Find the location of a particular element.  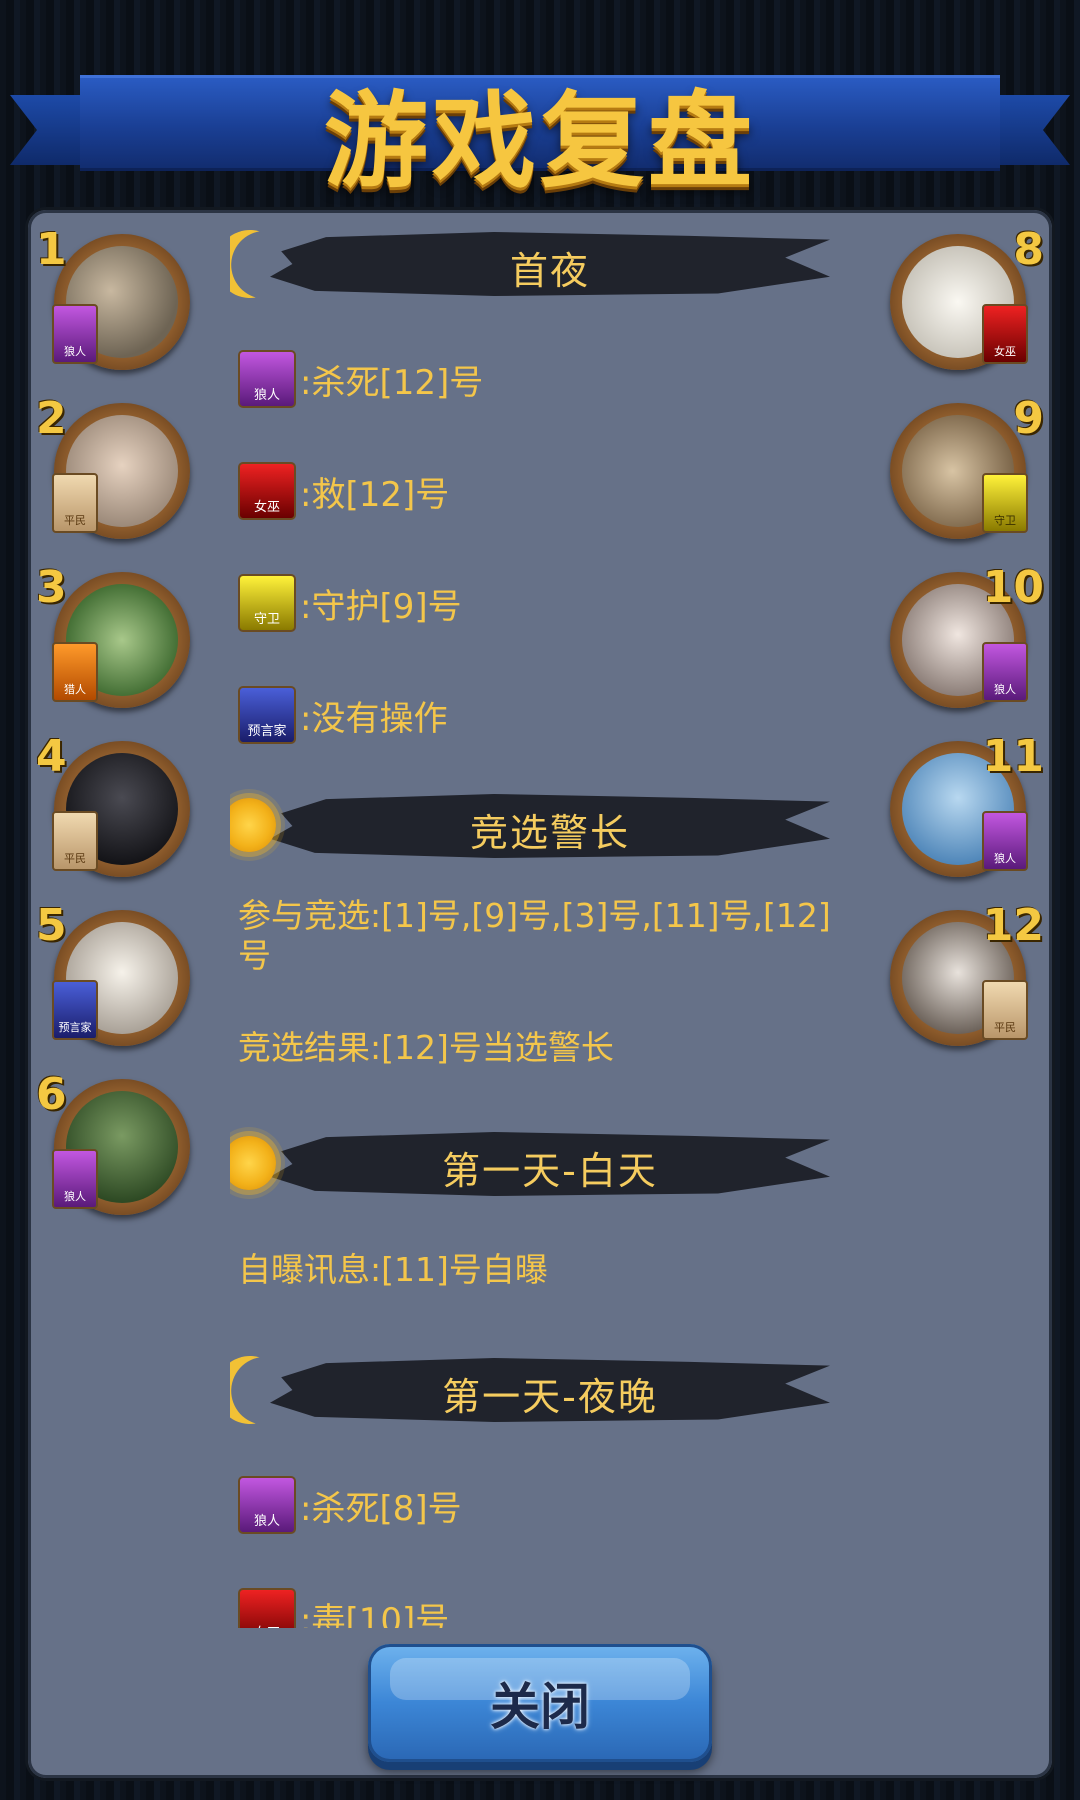

phase-header-sheriff-election: 竞选警长 is located at coordinates (540, 826).